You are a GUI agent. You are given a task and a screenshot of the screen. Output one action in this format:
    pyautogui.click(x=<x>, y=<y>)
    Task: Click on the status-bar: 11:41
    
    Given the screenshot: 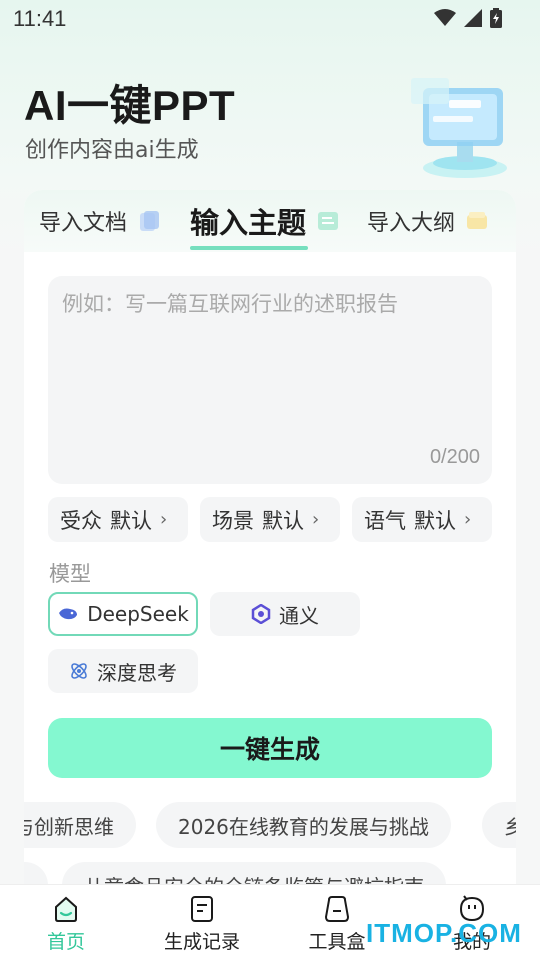 What is the action you would take?
    pyautogui.click(x=270, y=20)
    